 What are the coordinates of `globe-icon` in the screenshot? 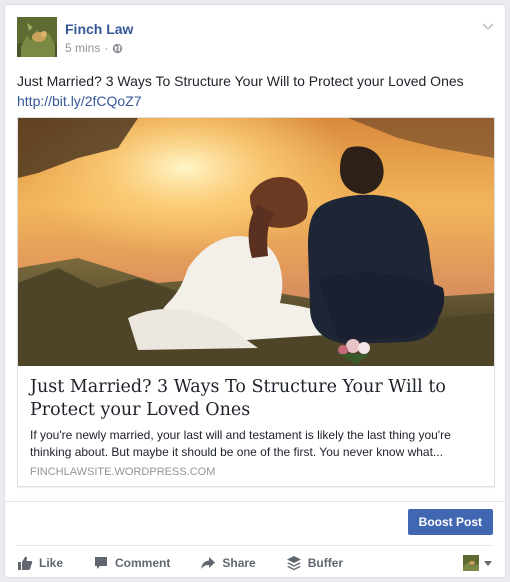 It's located at (117, 48).